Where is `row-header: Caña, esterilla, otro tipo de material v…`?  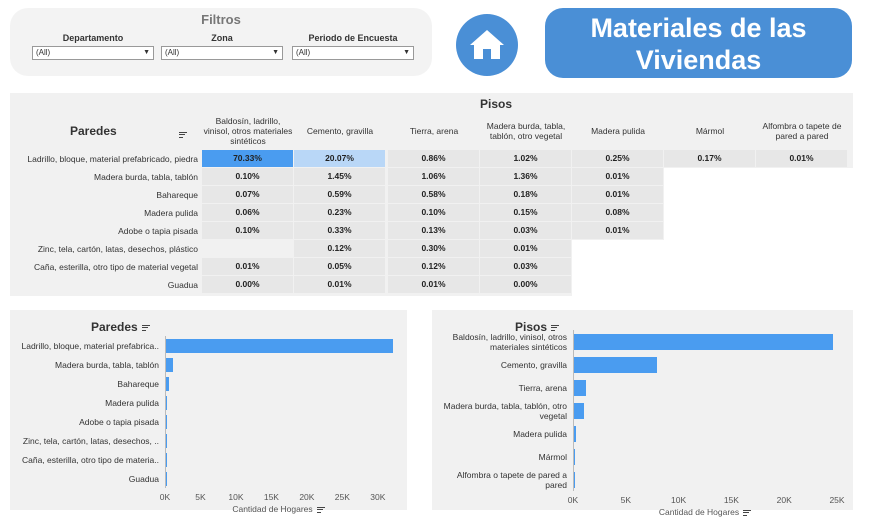 row-header: Caña, esterilla, otro tipo de material v… is located at coordinates (116, 267).